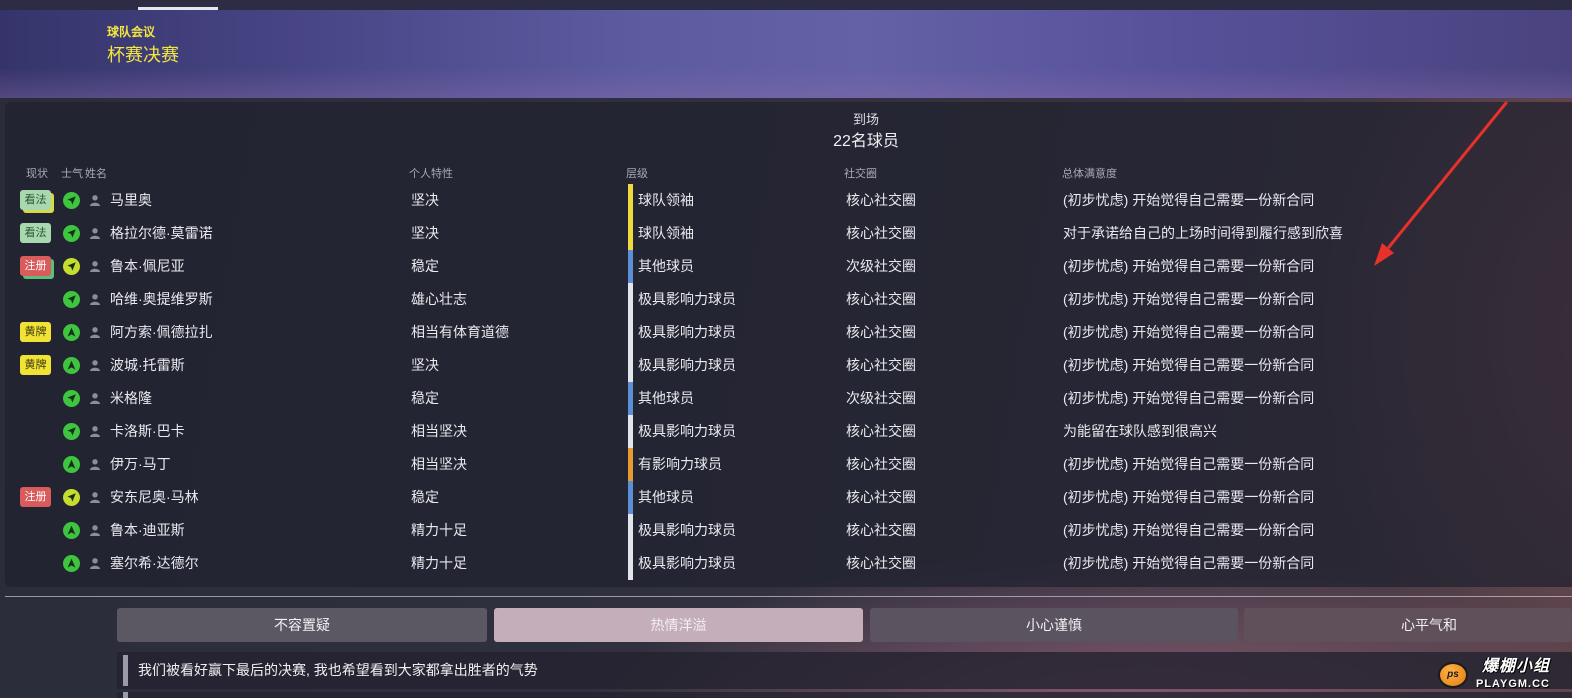 The height and width of the screenshot is (698, 1572). What do you see at coordinates (147, 365) in the screenshot?
I see `player-name: 波城·托雷斯` at bounding box center [147, 365].